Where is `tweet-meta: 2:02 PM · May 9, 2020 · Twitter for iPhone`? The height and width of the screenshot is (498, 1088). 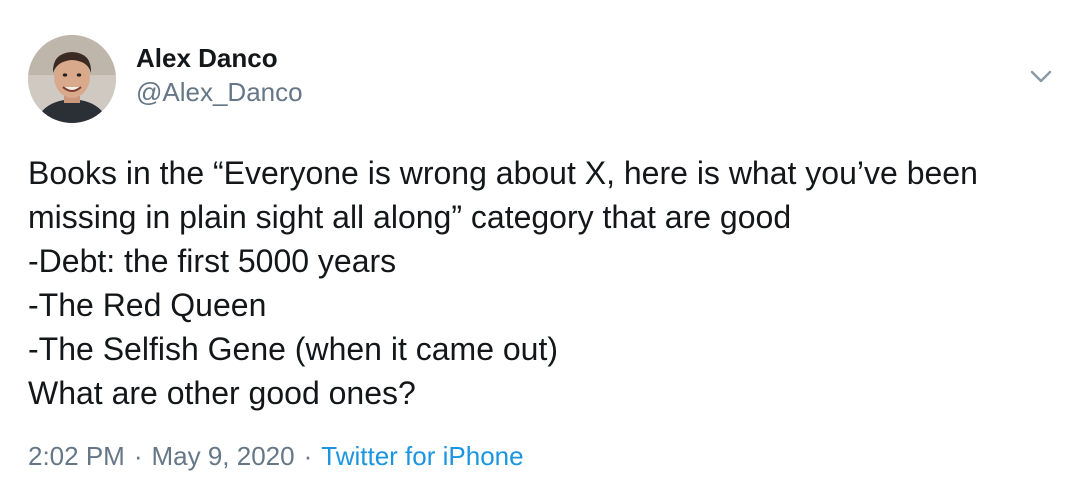
tweet-meta: 2:02 PM · May 9, 2020 · Twitter for iPhone is located at coordinates (276, 456).